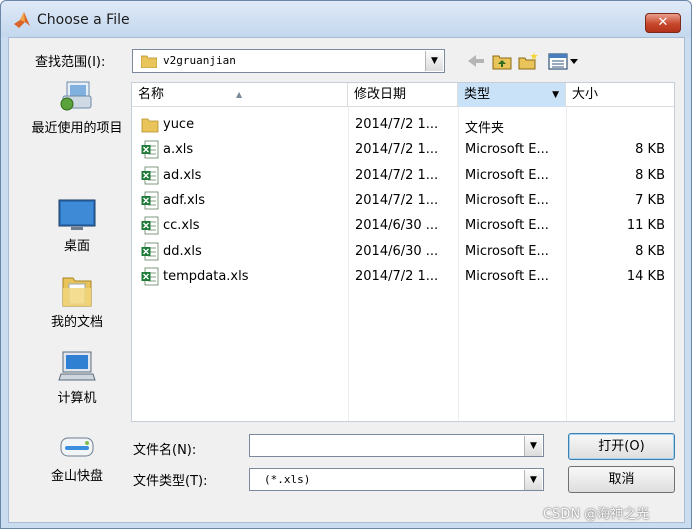 Image resolution: width=692 pixels, height=529 pixels. I want to click on table-row: cc.xls 2014/6/30 ... Microsoft E... 11 KB, so click(403, 226).